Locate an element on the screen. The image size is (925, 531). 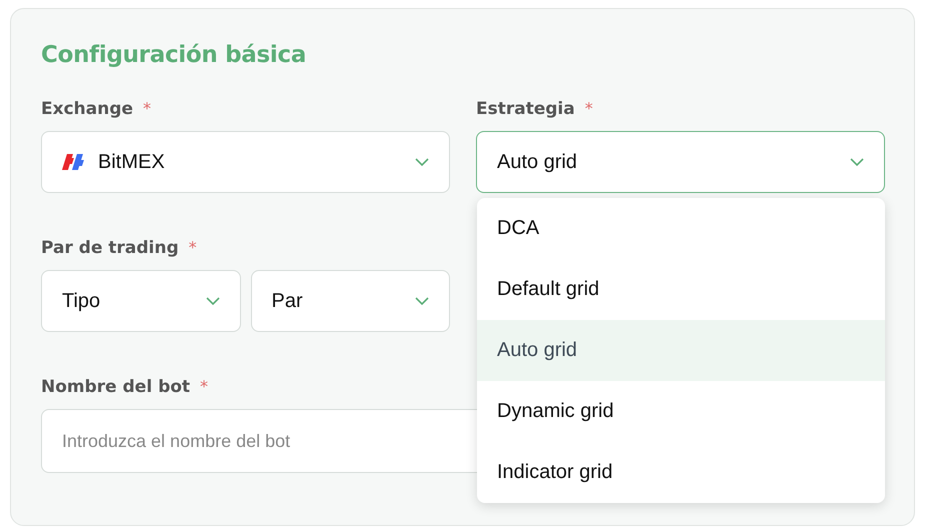
strategy-select: Auto grid is located at coordinates (680, 162).